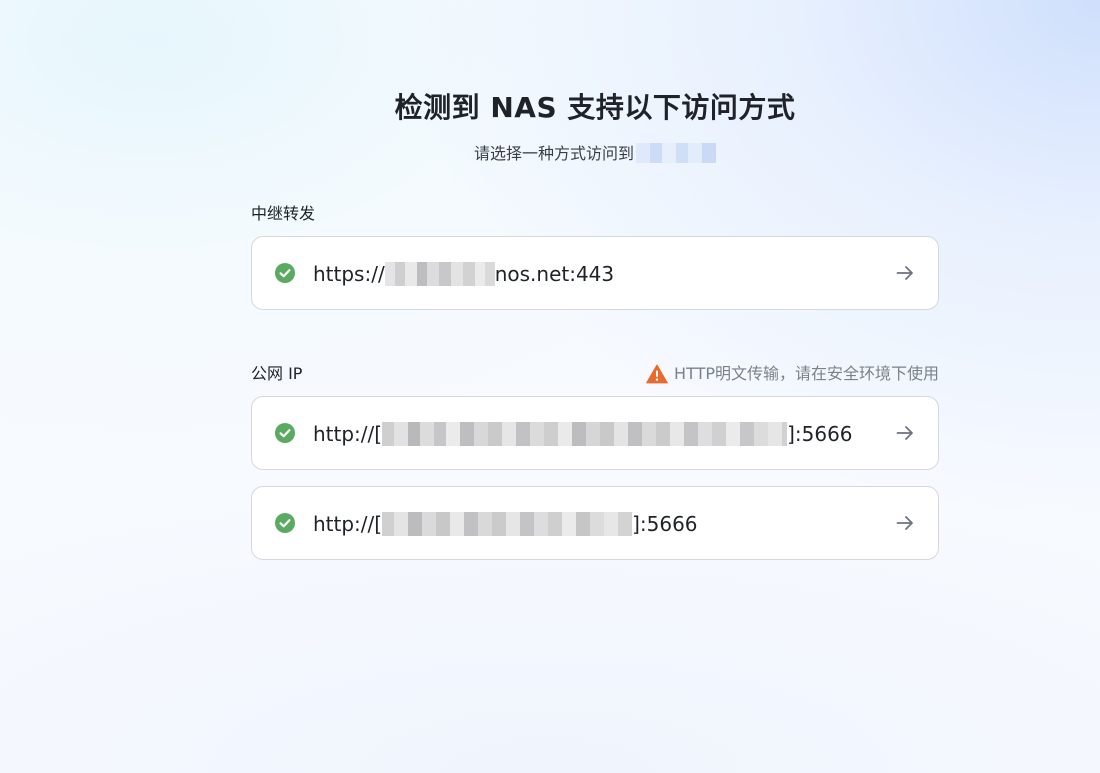 The height and width of the screenshot is (773, 1100). I want to click on page-subtitle: 请选择一种方式访问到, so click(595, 154).